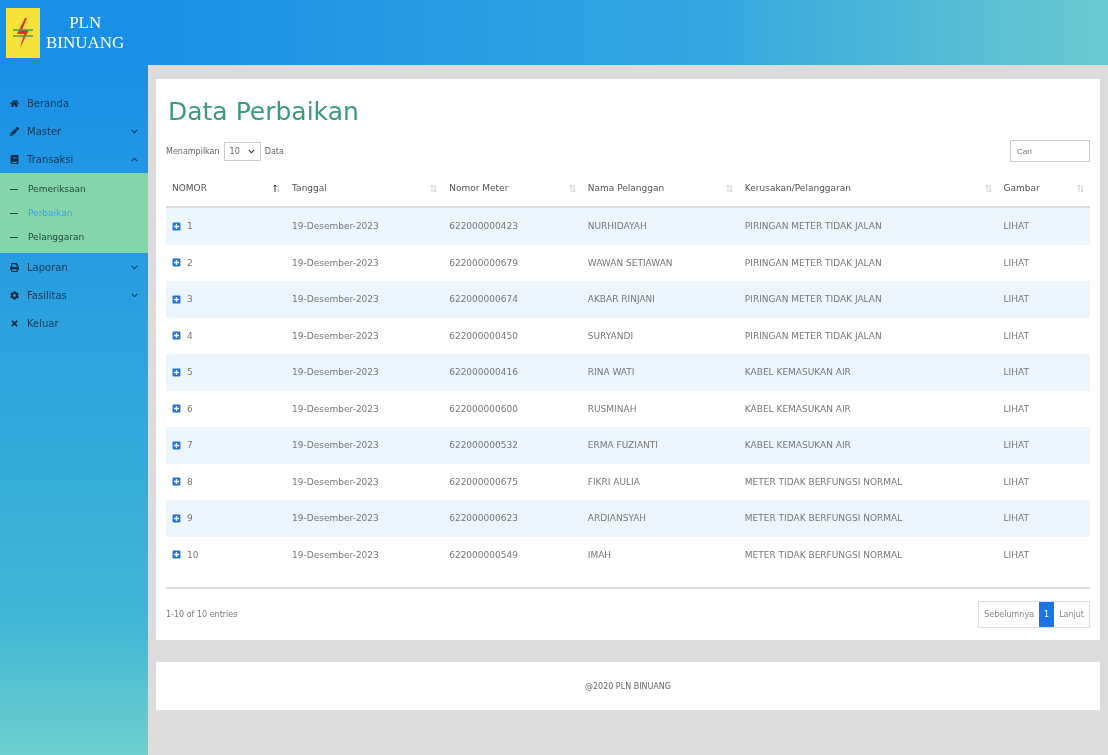 This screenshot has height=755, width=1108. I want to click on submenu-item: Pelanggaran, so click(74, 237).